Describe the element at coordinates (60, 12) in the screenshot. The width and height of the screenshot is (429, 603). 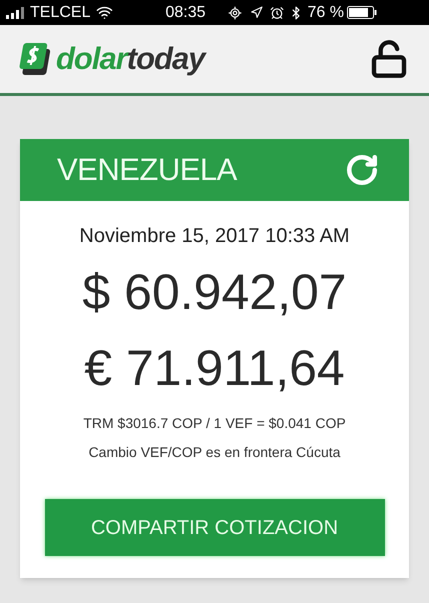
I see `carrier-name: TELCEL` at that location.